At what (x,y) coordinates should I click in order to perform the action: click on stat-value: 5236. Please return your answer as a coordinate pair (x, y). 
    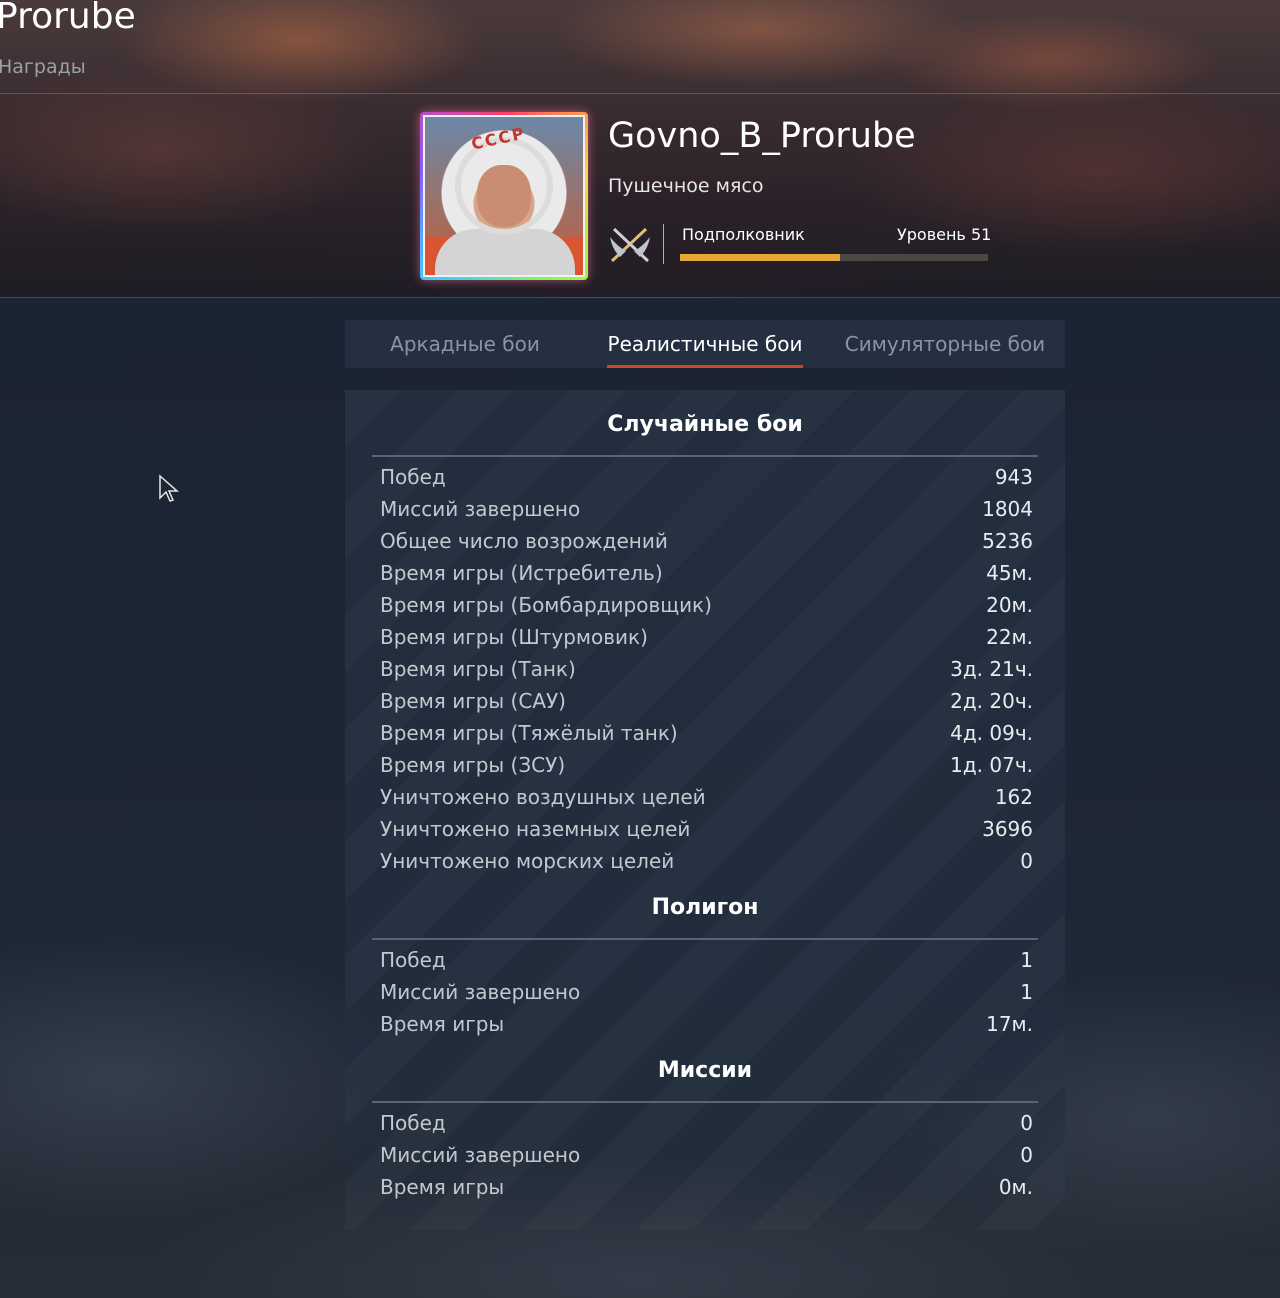
    Looking at the image, I should click on (1007, 541).